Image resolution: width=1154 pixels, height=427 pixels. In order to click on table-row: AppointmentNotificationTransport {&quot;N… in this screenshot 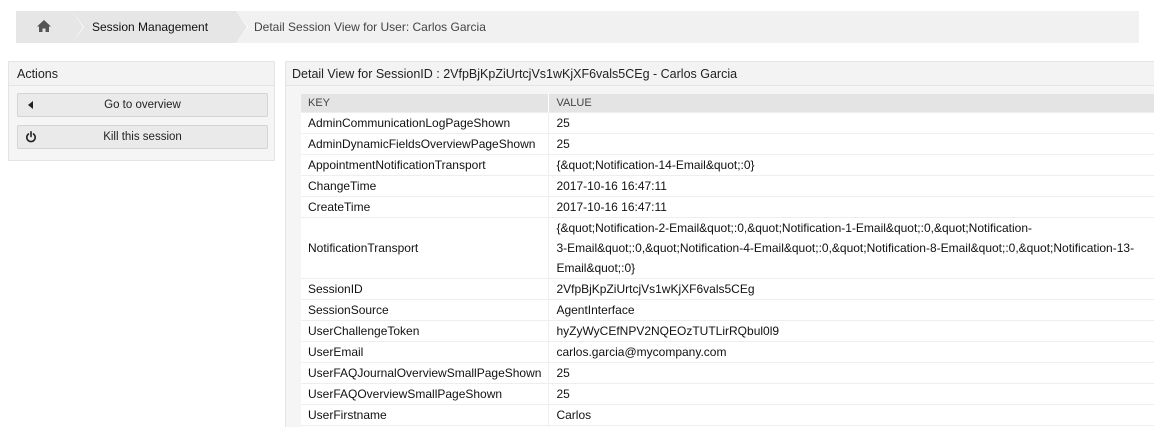, I will do `click(727, 164)`.